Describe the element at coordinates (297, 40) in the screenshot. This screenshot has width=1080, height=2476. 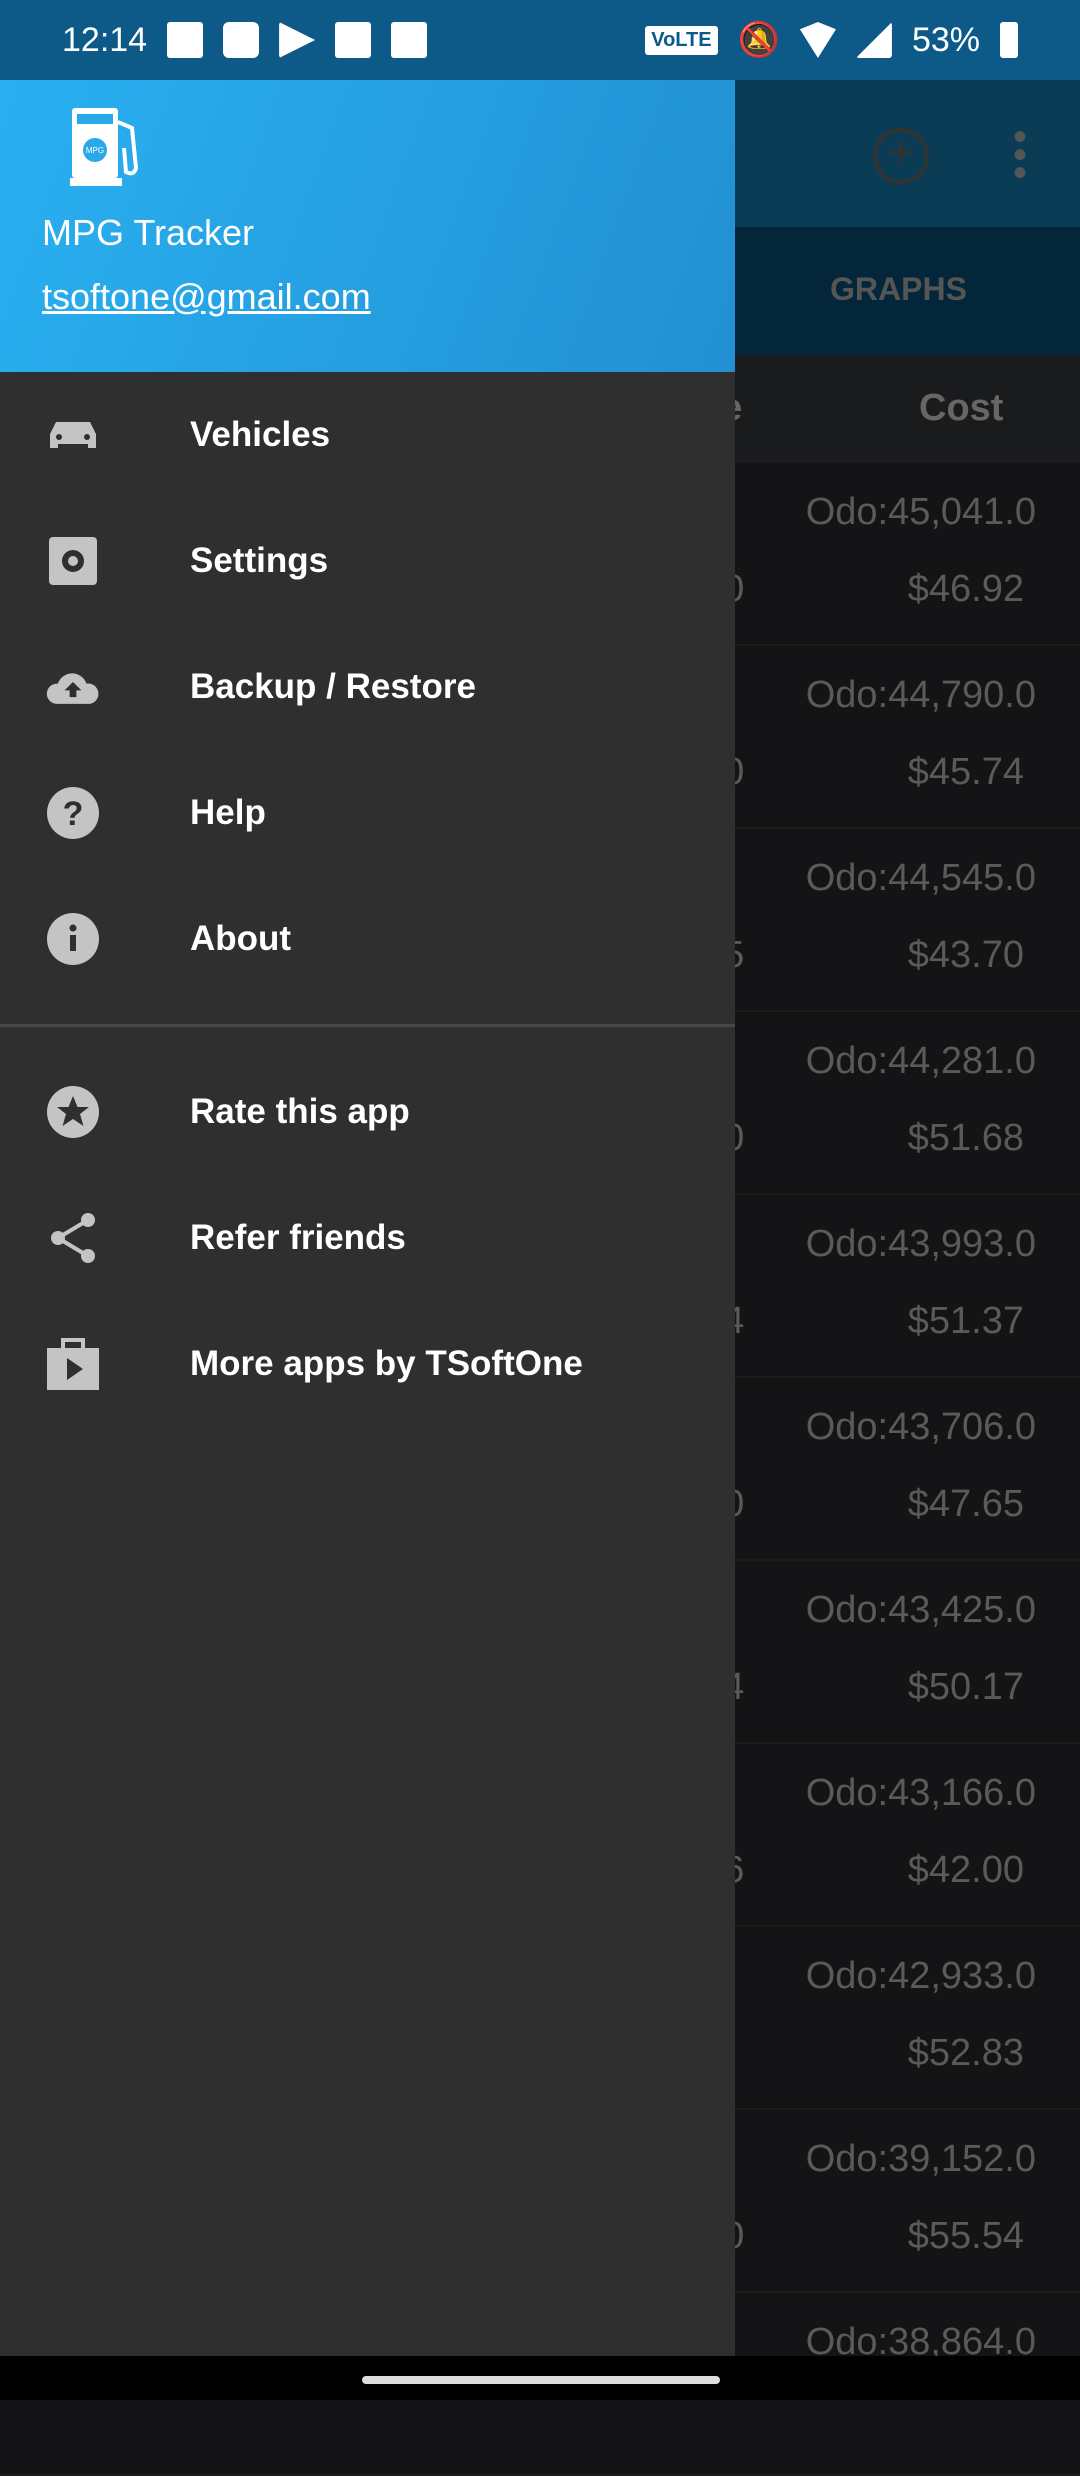
I see `play-store-icon` at that location.